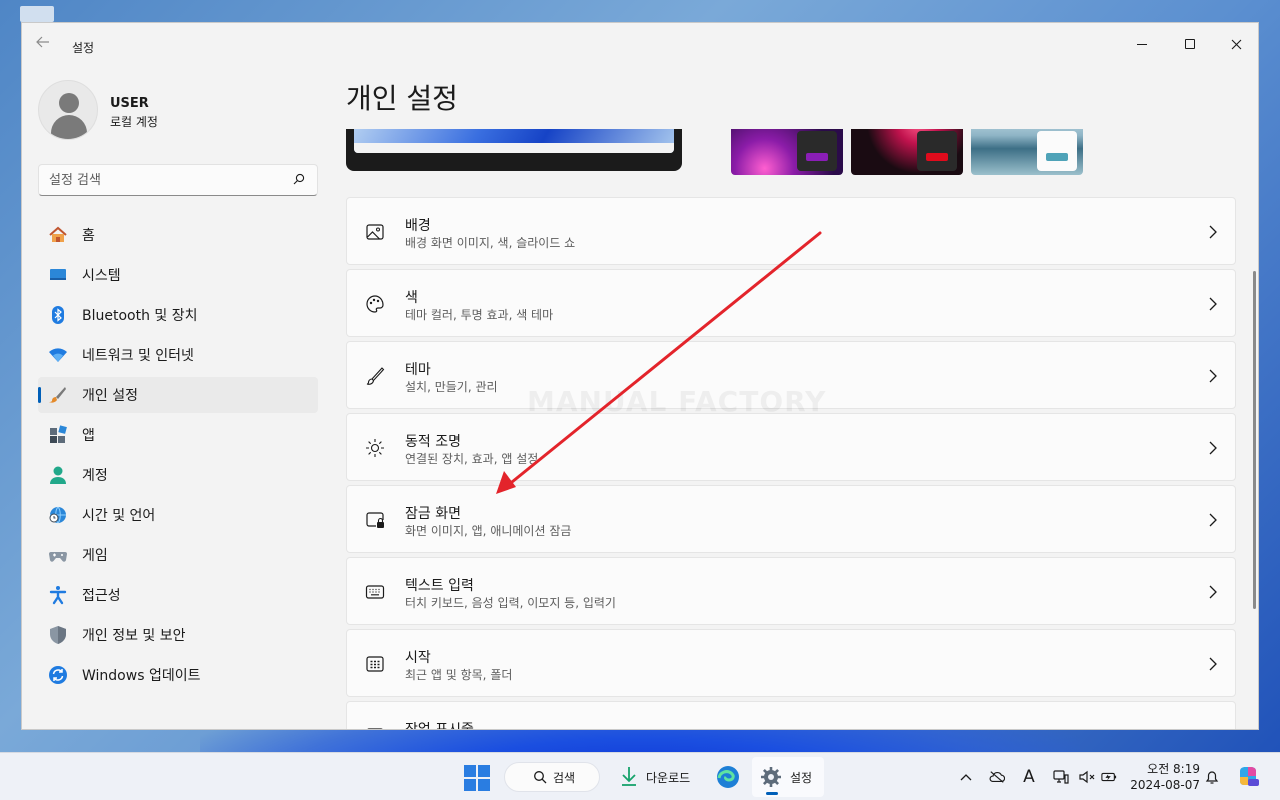 The width and height of the screenshot is (1280, 800). I want to click on palette-icon, so click(375, 304).